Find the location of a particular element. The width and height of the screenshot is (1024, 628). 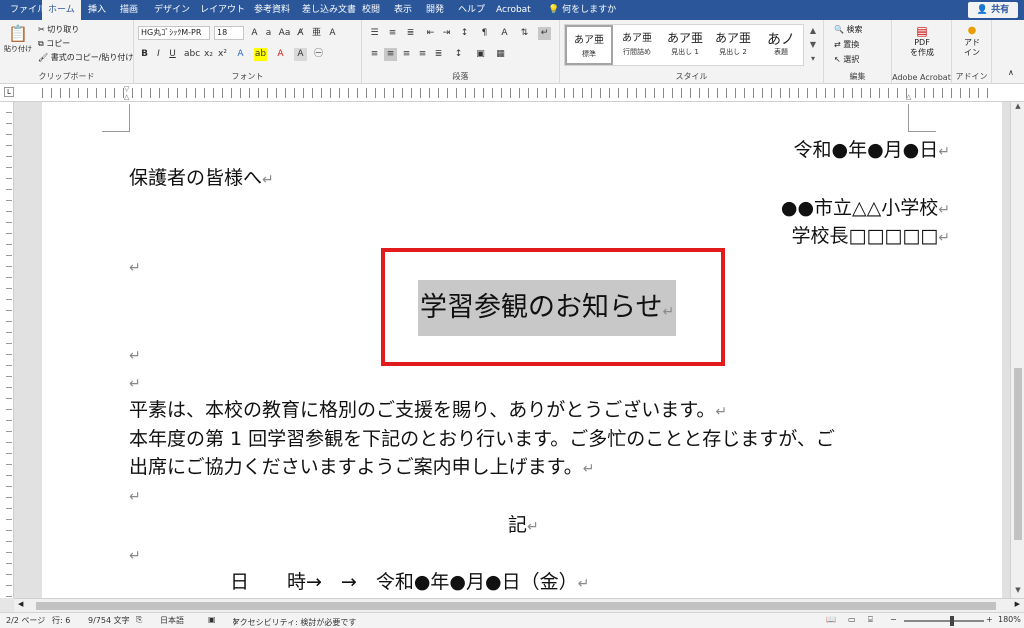

zoom-slider-knob is located at coordinates (952, 621).